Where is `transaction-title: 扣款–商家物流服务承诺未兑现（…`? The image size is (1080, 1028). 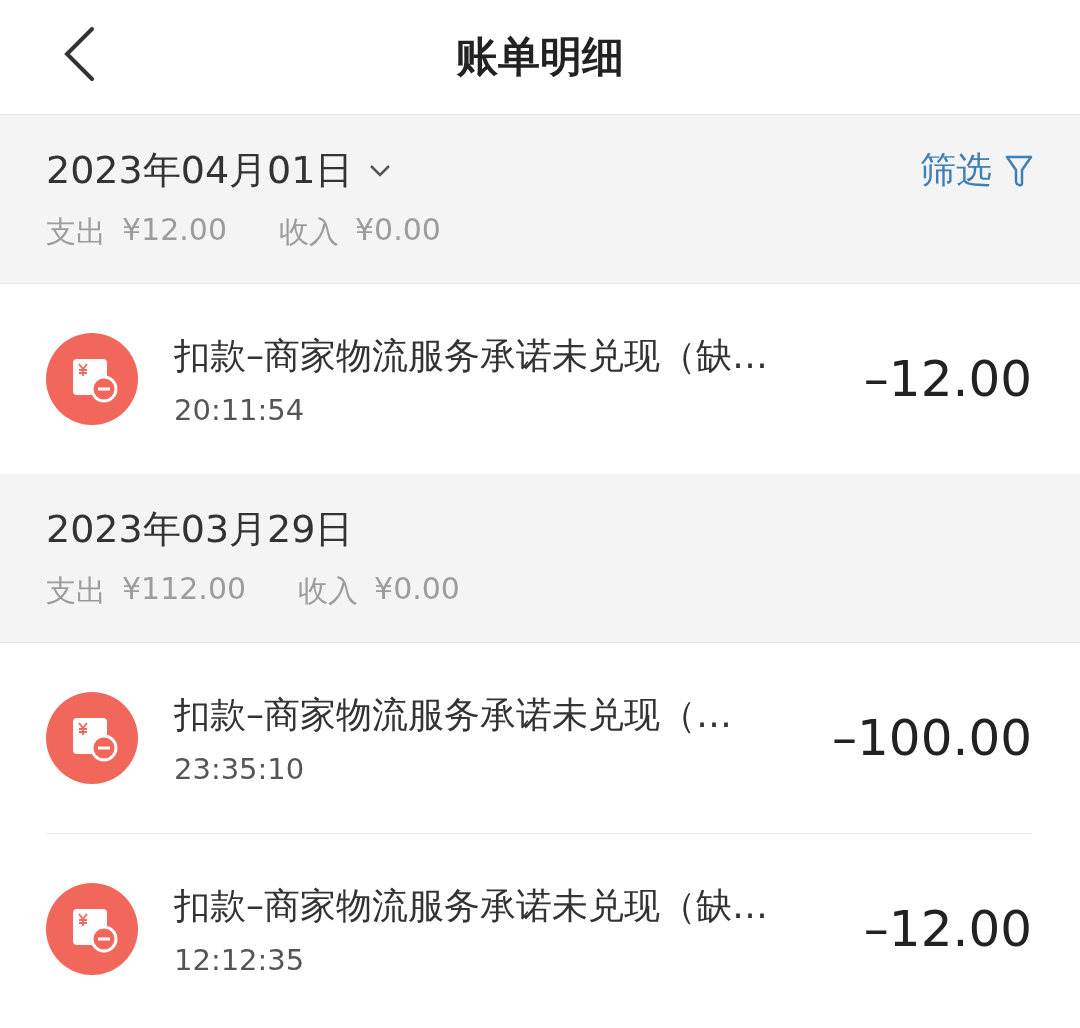
transaction-title: 扣款–商家物流服务承诺未兑现（… is located at coordinates (453, 714).